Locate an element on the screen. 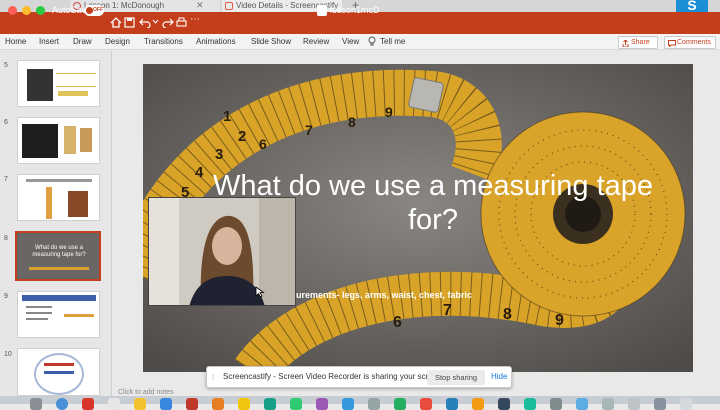 This screenshot has height=410, width=720. presenter-video is located at coordinates (222, 251).